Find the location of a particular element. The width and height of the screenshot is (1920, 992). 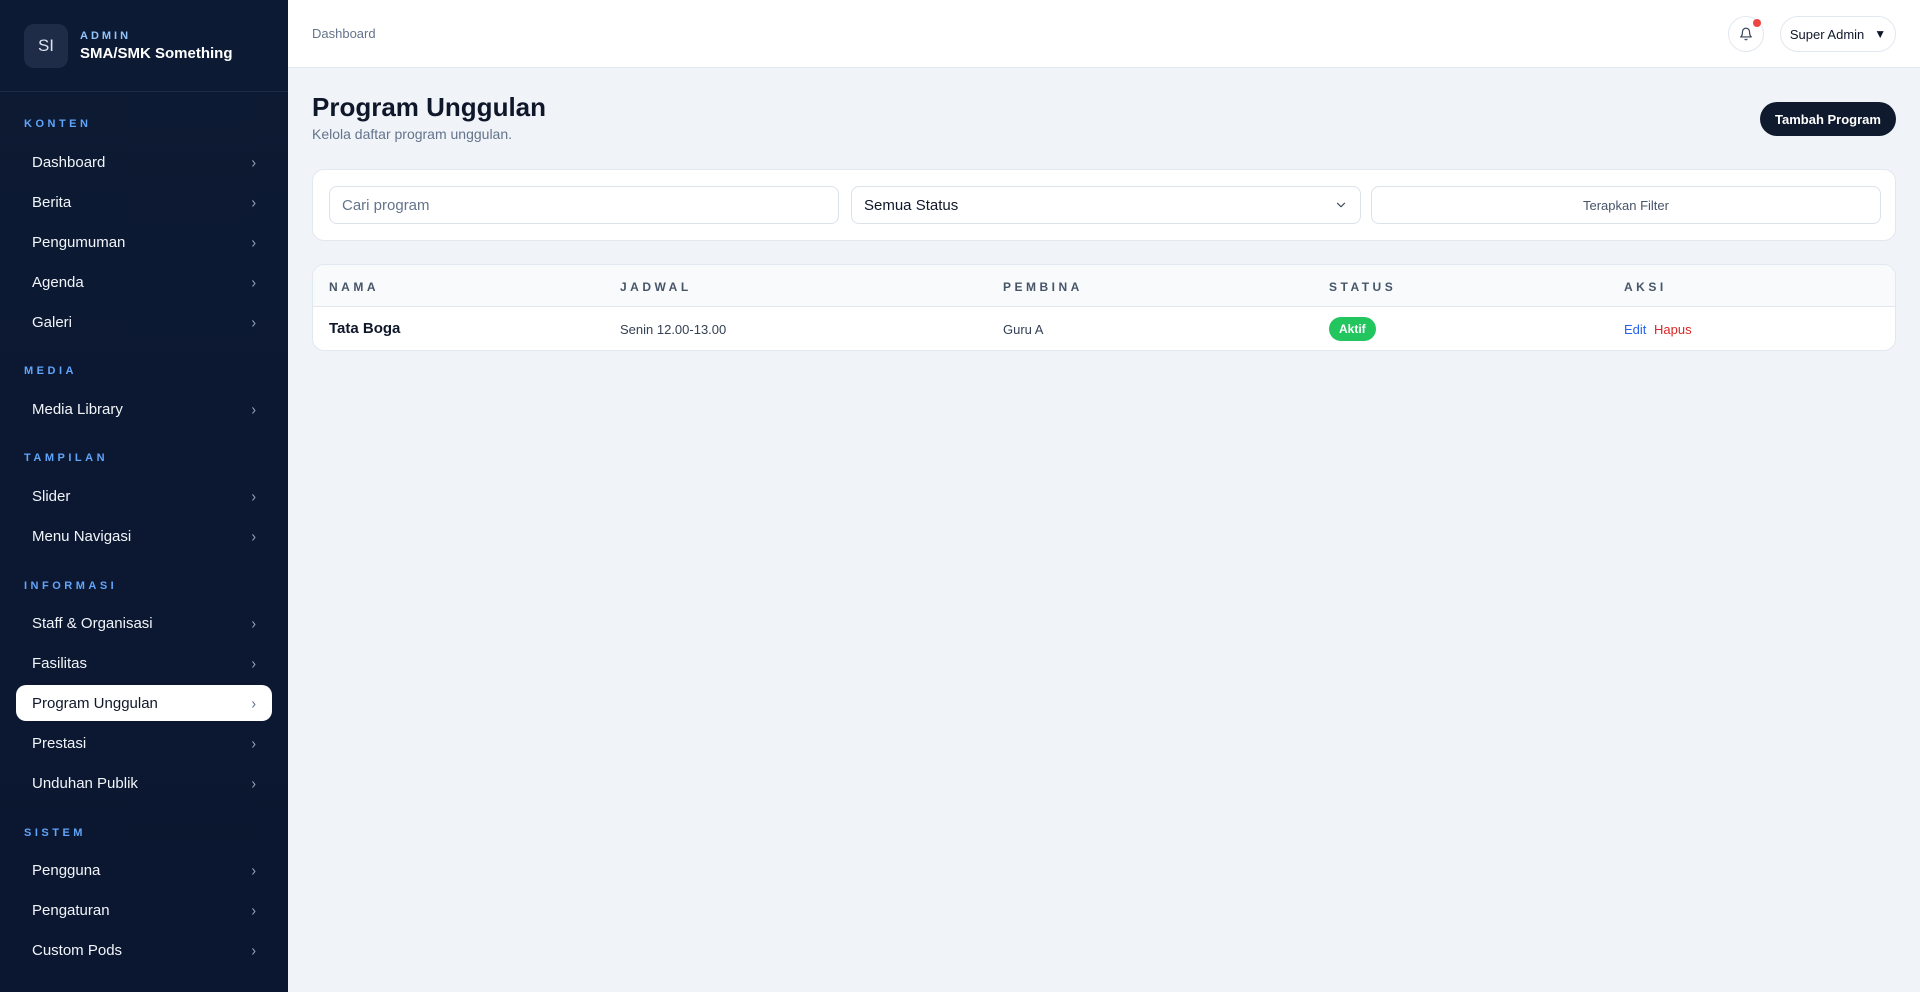

sidebar-item-pengguna: Pengguna › is located at coordinates (144, 870).